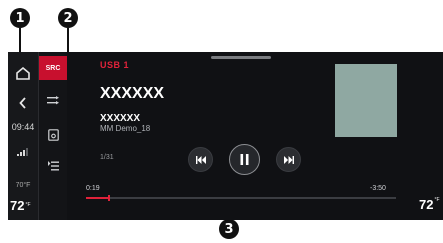 The width and height of the screenshot is (443, 243). Describe the element at coordinates (23, 127) in the screenshot. I see `clock: 09:44` at that location.